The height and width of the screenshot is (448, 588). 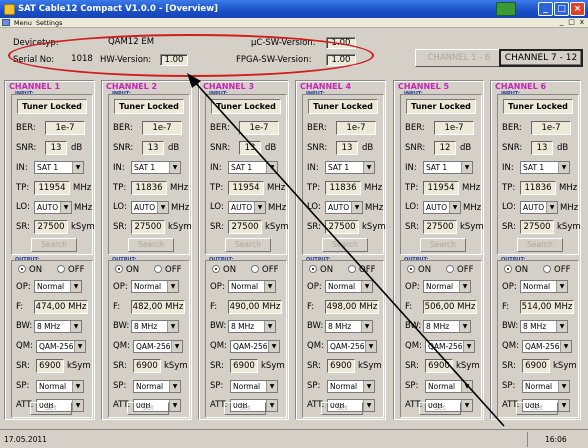 I want to click on network-status-icon, so click(x=506, y=9).